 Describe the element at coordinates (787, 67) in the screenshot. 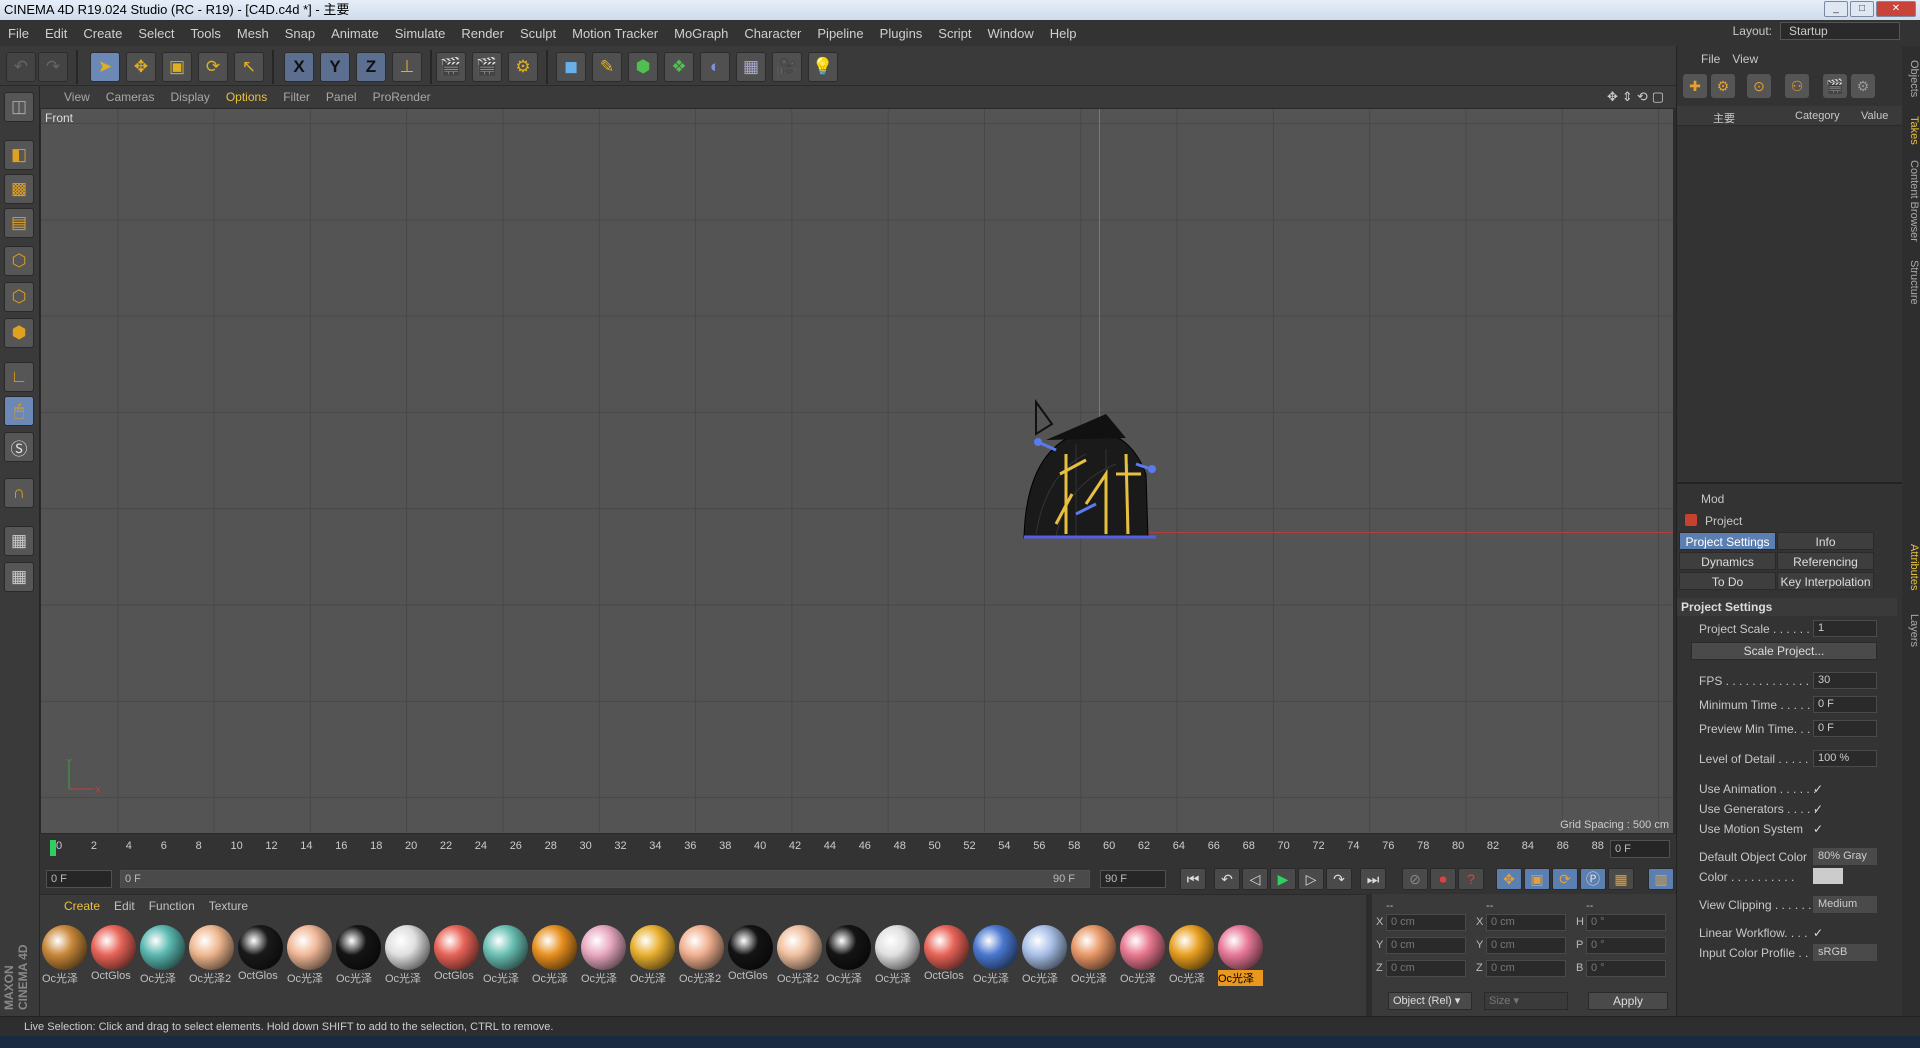

I see `camera-icon: 🎥` at that location.